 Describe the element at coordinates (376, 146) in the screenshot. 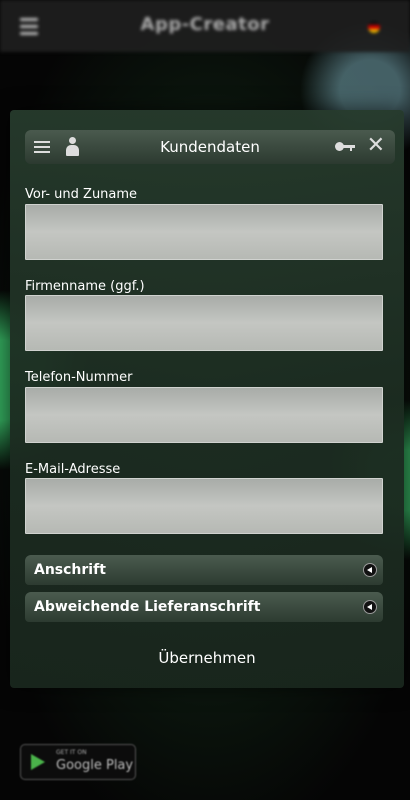

I see `close-icon: ✕` at that location.